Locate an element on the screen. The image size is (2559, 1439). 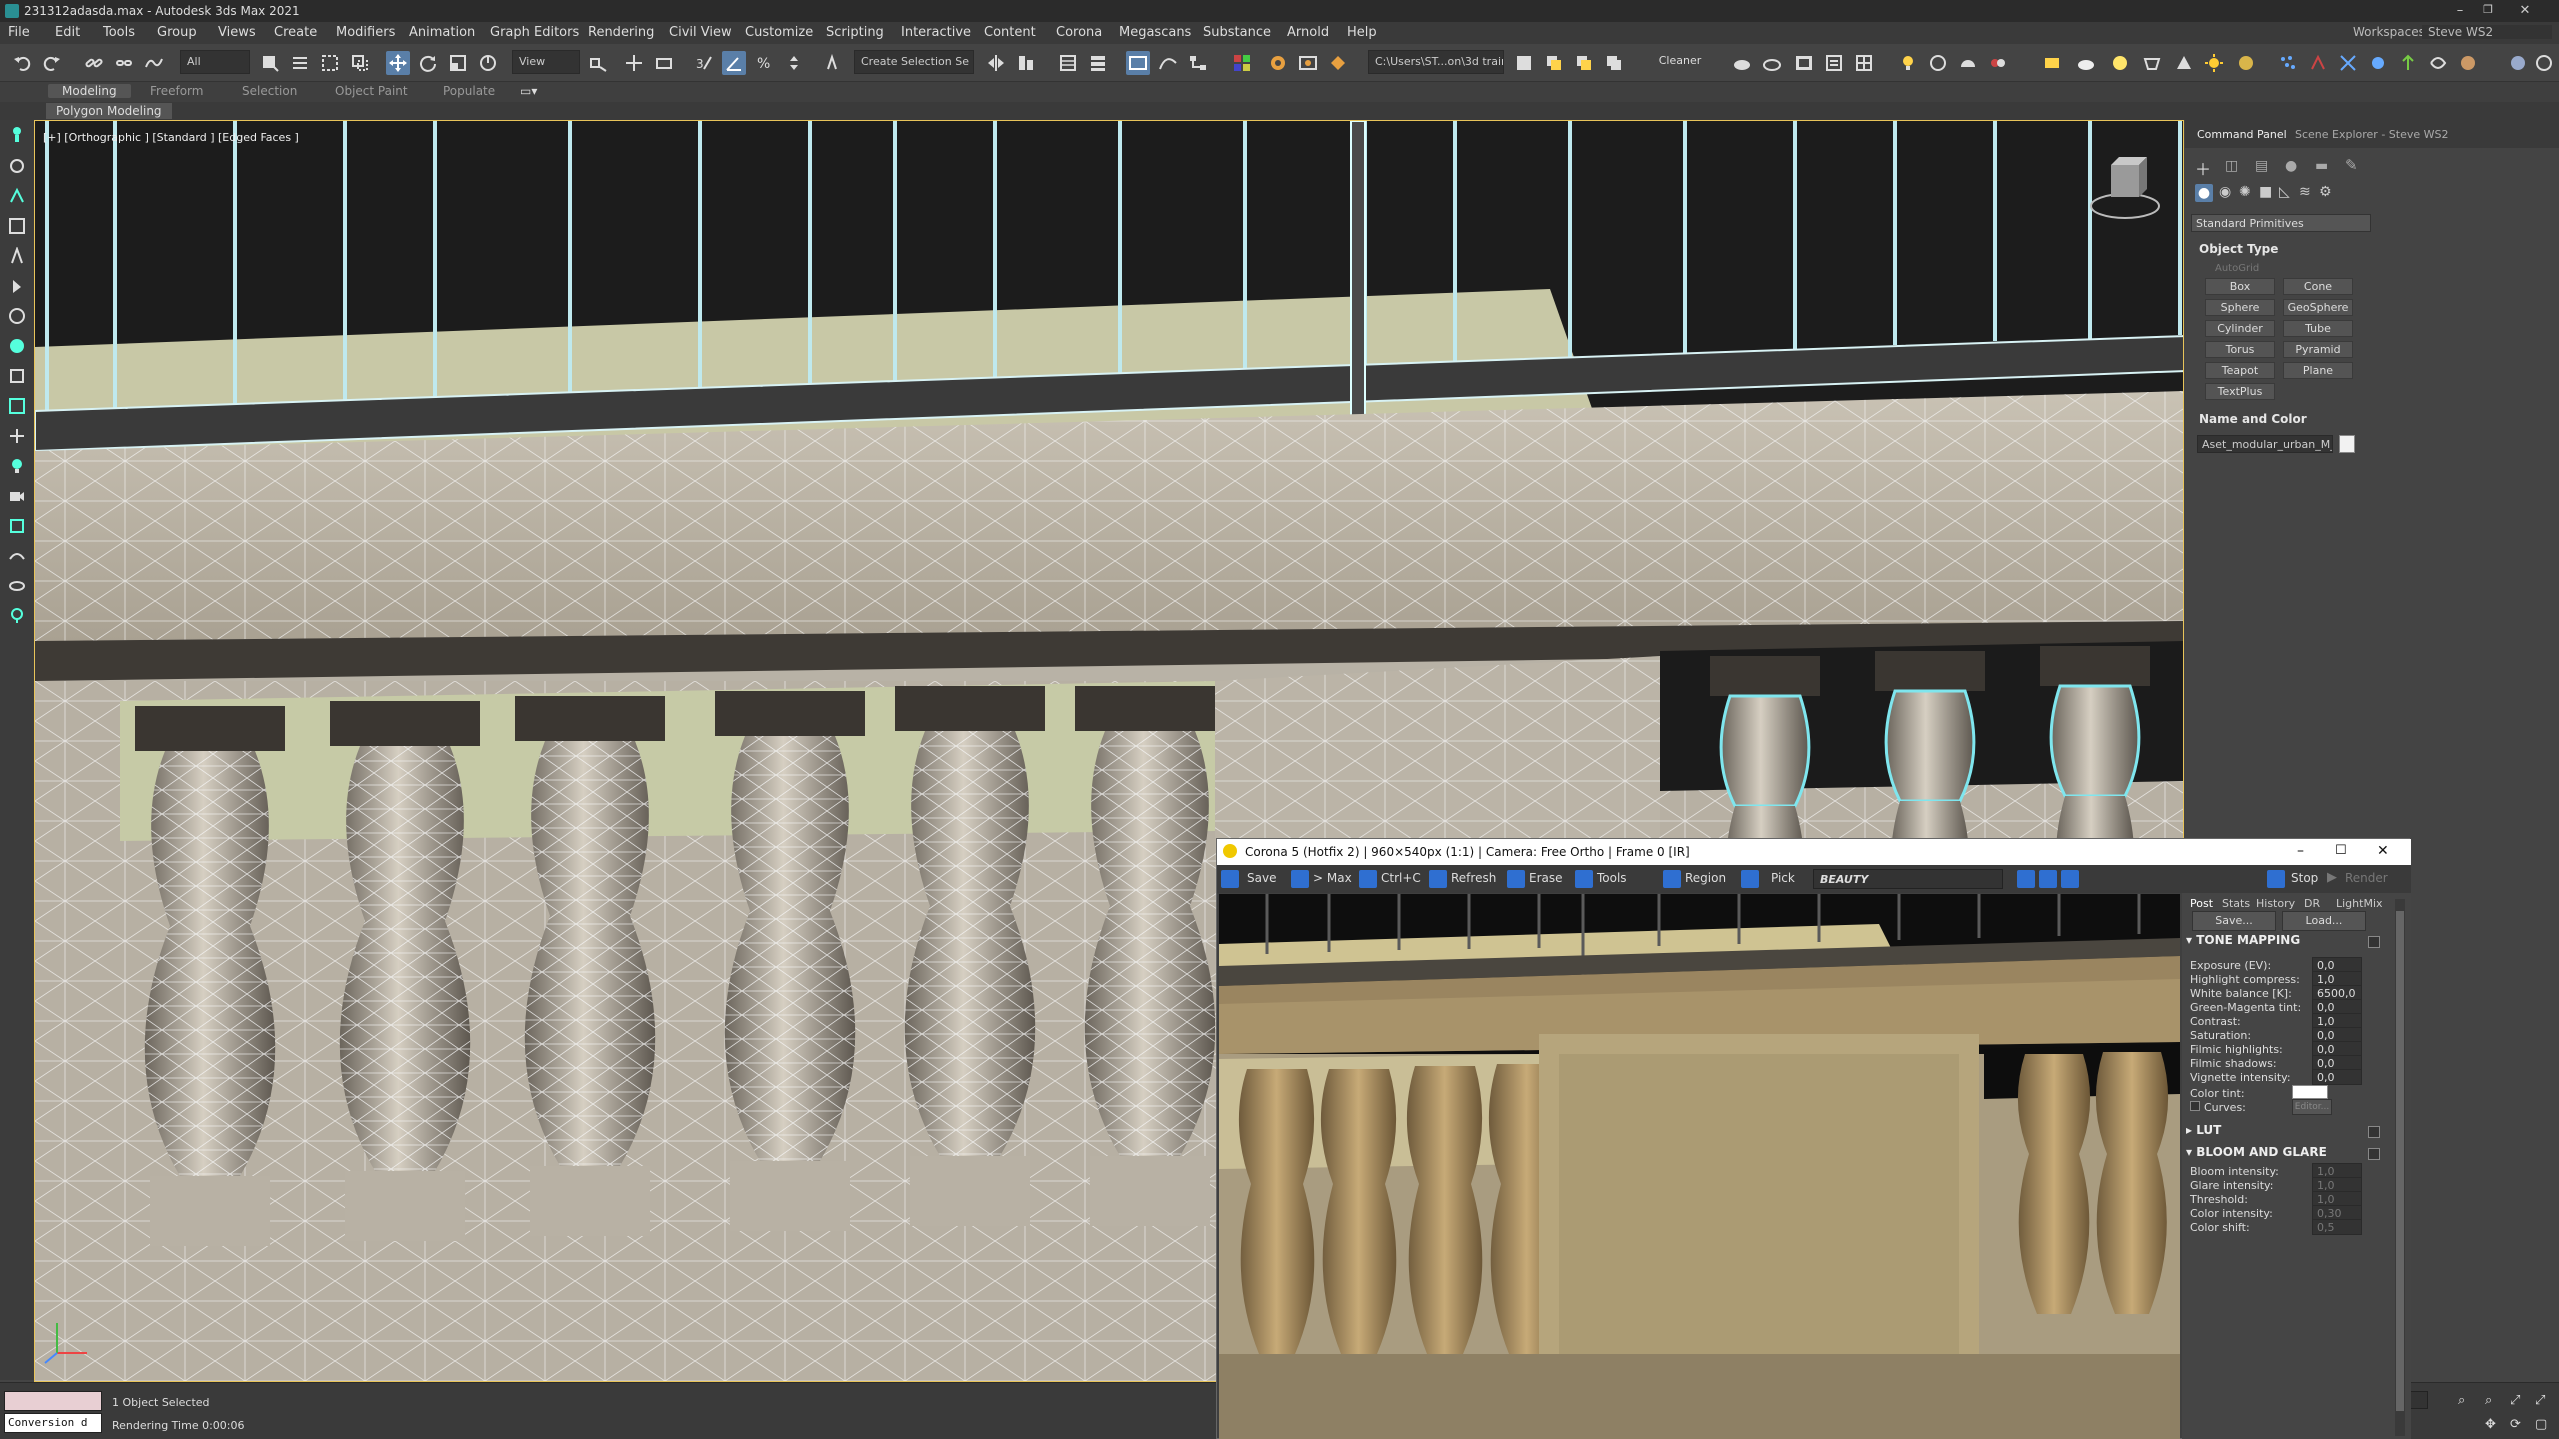
plane-button: Plane is located at coordinates (2318, 370).